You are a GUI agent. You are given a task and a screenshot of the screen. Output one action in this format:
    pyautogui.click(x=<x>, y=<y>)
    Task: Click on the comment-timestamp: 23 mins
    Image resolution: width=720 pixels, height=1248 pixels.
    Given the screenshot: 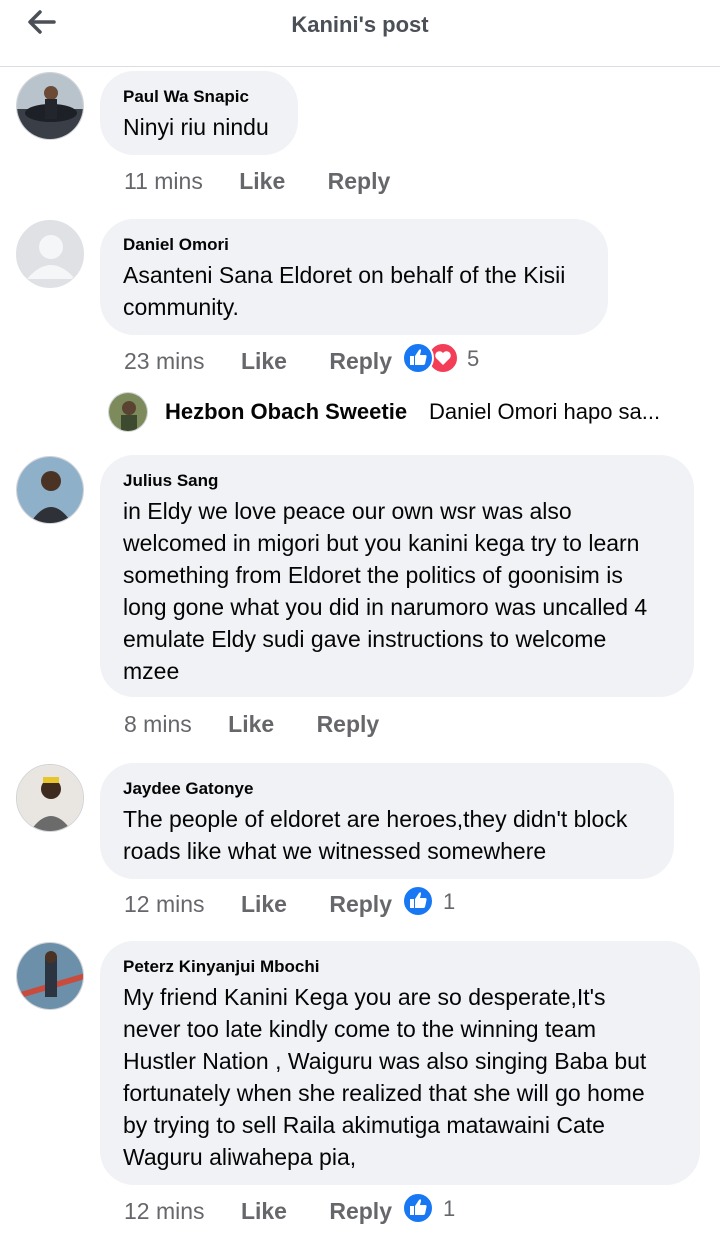 What is the action you would take?
    pyautogui.click(x=164, y=361)
    